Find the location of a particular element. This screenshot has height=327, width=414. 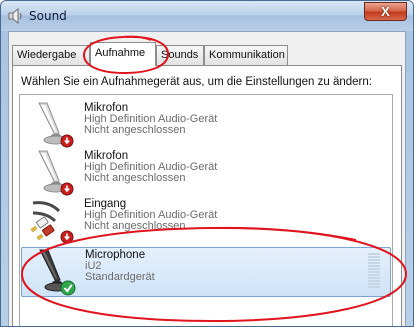

tab-strip: Wiedergabe Aufnahme Sounds Kommunikation is located at coordinates (208, 54).